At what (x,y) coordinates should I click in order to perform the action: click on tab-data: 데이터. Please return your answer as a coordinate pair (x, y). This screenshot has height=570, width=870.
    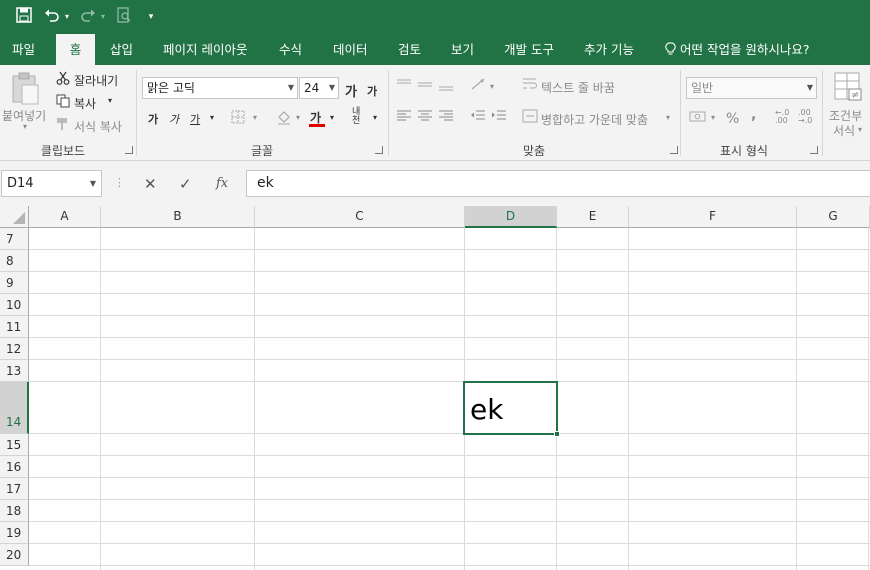
    Looking at the image, I should click on (350, 49).